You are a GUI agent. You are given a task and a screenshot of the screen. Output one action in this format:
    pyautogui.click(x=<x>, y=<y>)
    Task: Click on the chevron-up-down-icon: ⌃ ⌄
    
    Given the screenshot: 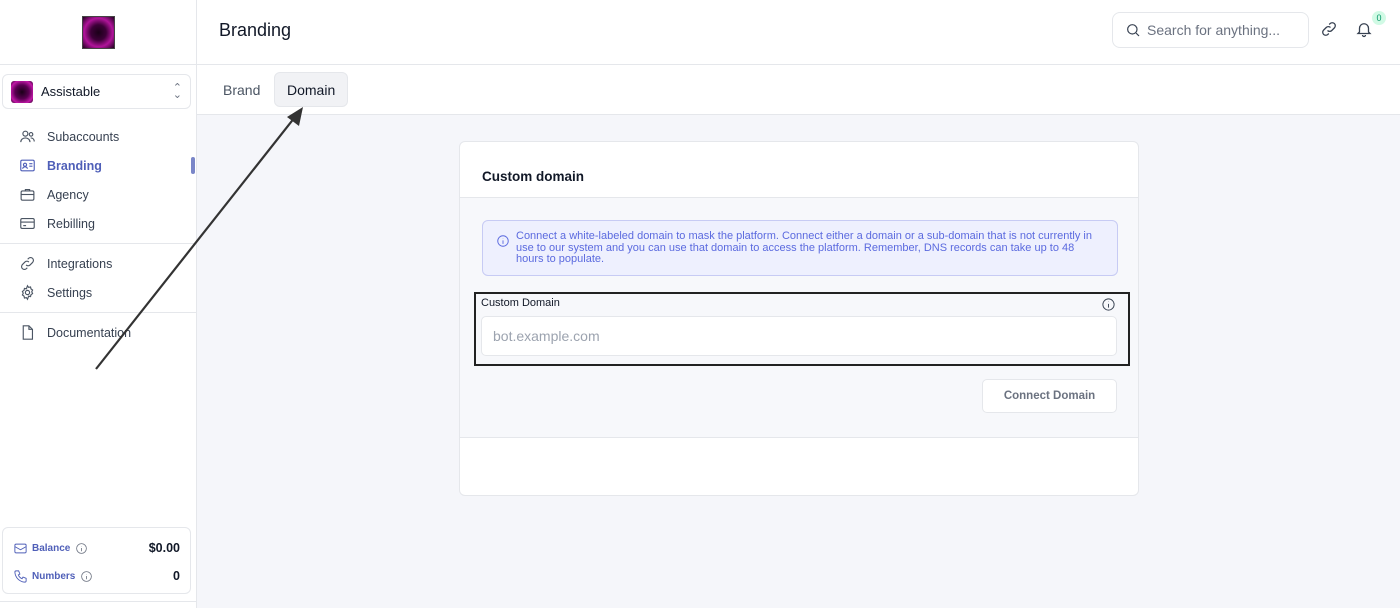 What is the action you would take?
    pyautogui.click(x=177, y=91)
    